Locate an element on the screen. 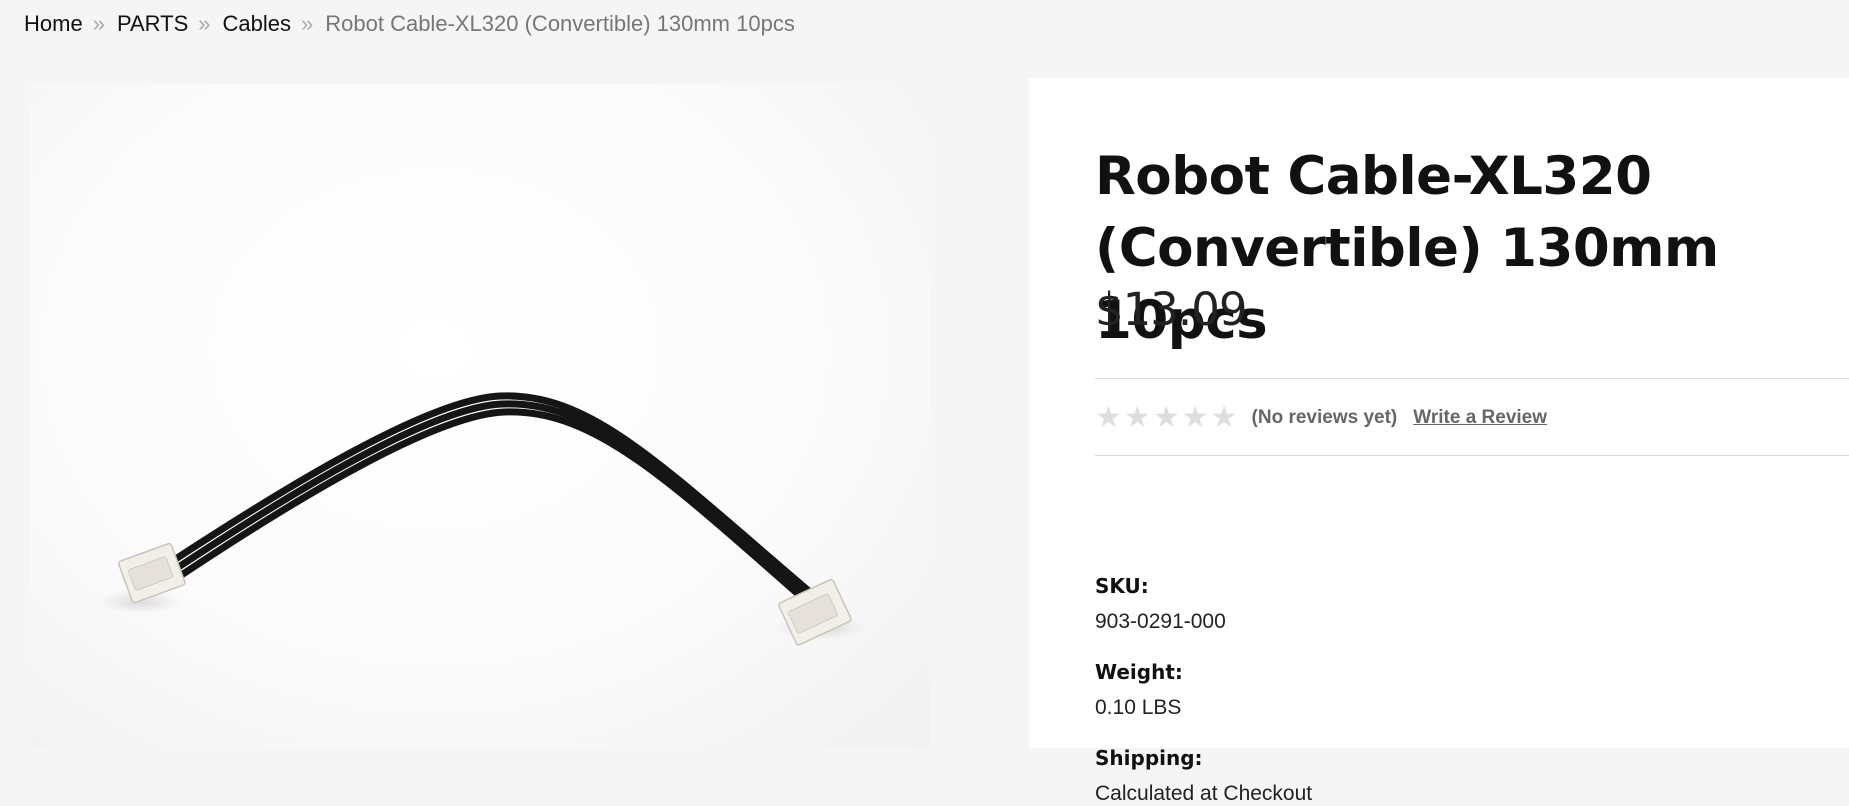  shipping-value: Calculated at Checkout is located at coordinates (1204, 793).